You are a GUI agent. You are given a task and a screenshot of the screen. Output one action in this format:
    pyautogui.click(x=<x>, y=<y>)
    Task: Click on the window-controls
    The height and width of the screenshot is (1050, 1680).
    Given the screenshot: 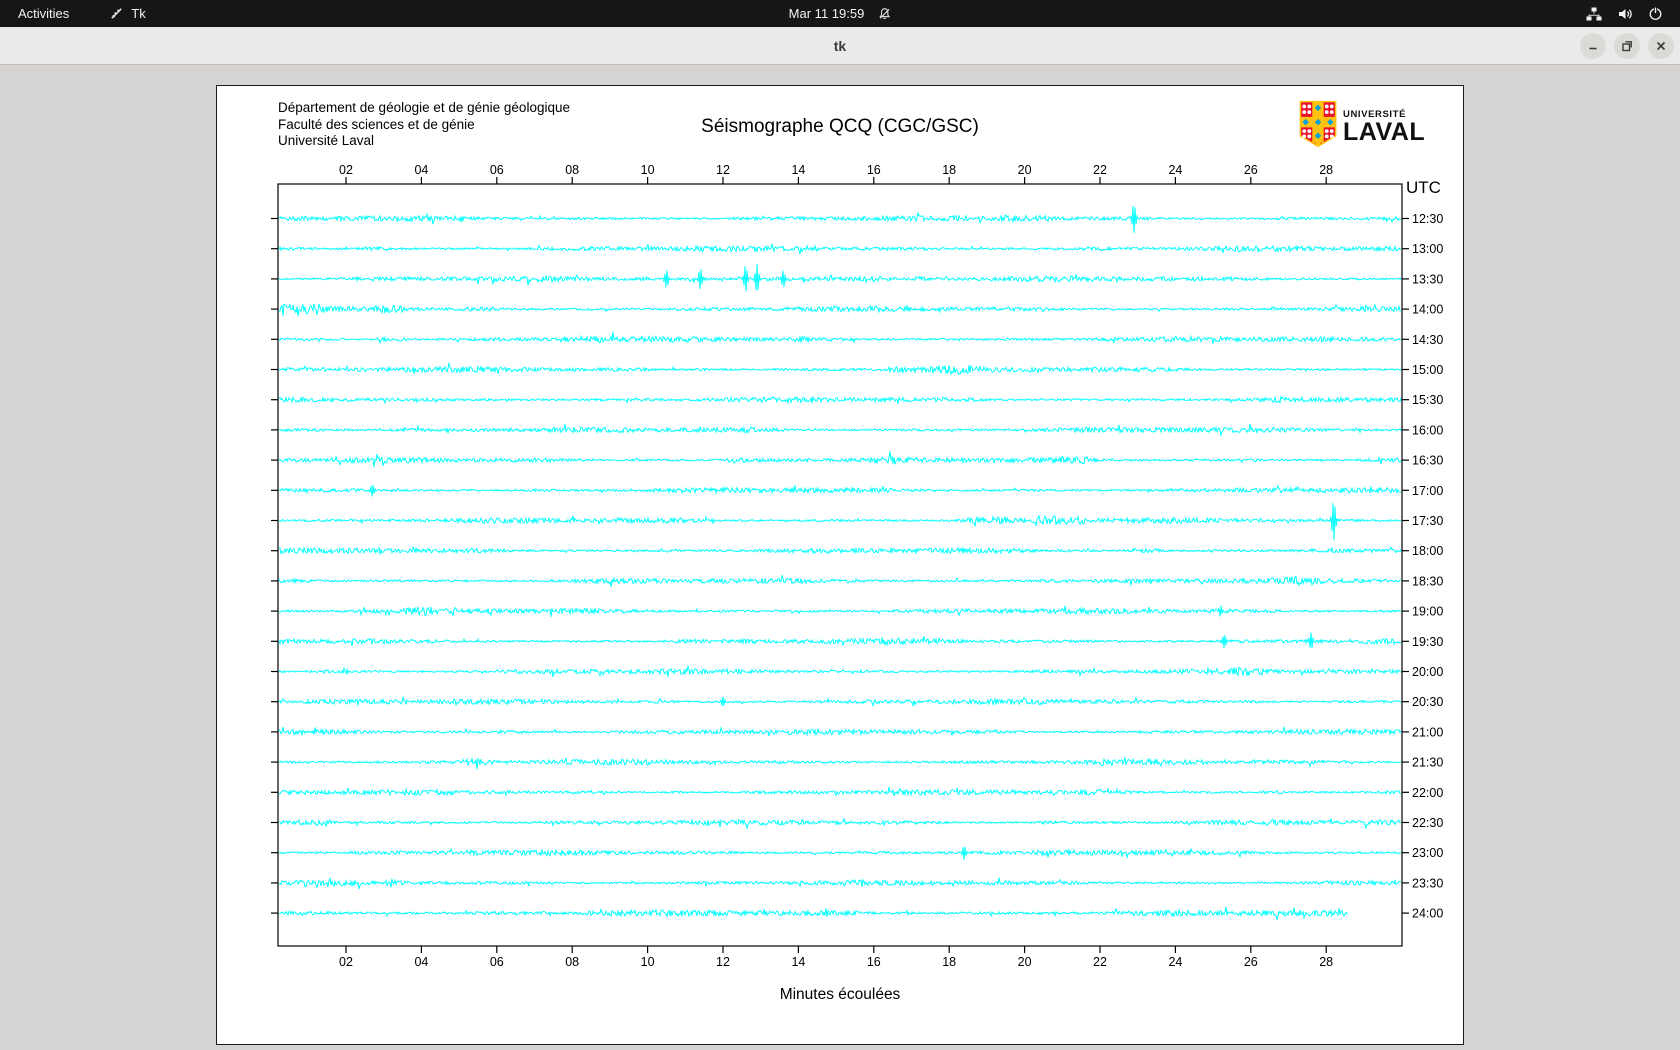 What is the action you would take?
    pyautogui.click(x=1627, y=45)
    